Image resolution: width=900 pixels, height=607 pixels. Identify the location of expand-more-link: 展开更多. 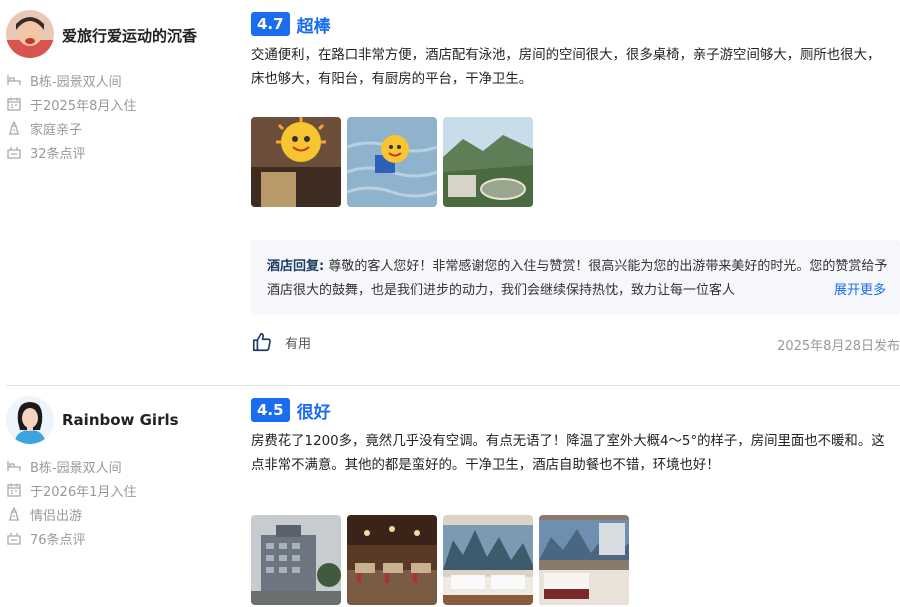
(847, 291).